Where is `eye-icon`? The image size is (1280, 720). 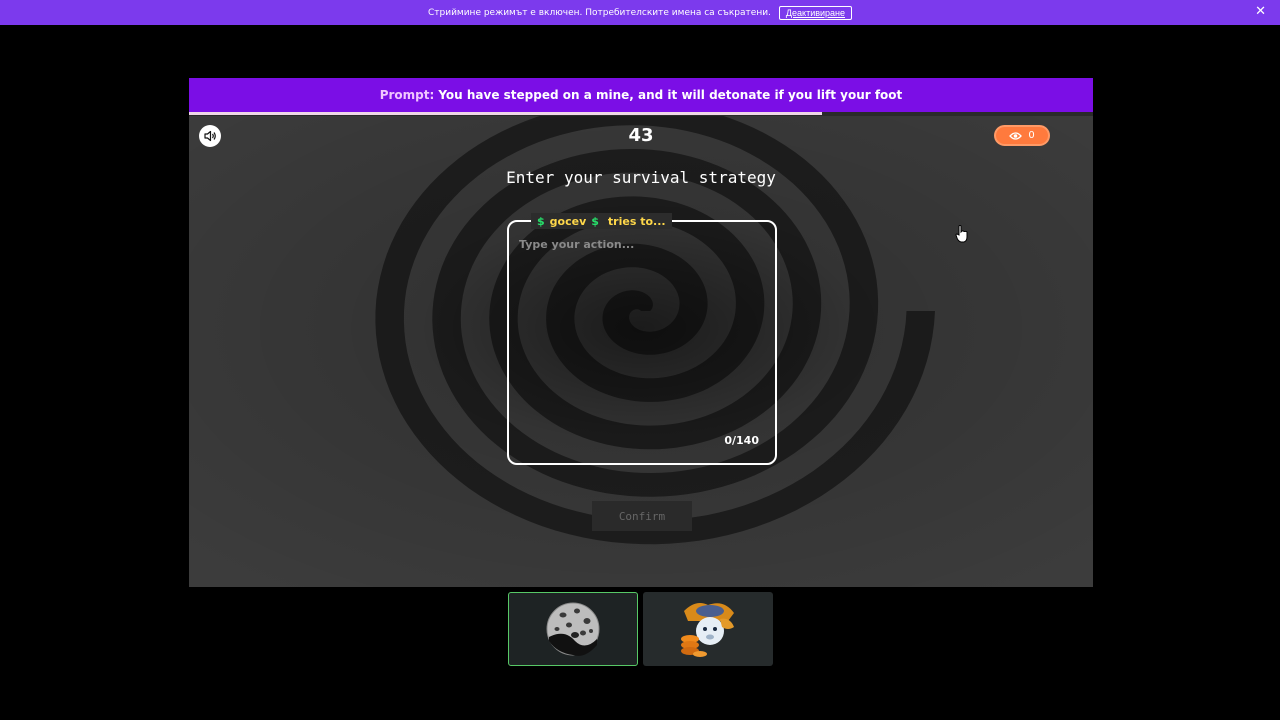 eye-icon is located at coordinates (1016, 135).